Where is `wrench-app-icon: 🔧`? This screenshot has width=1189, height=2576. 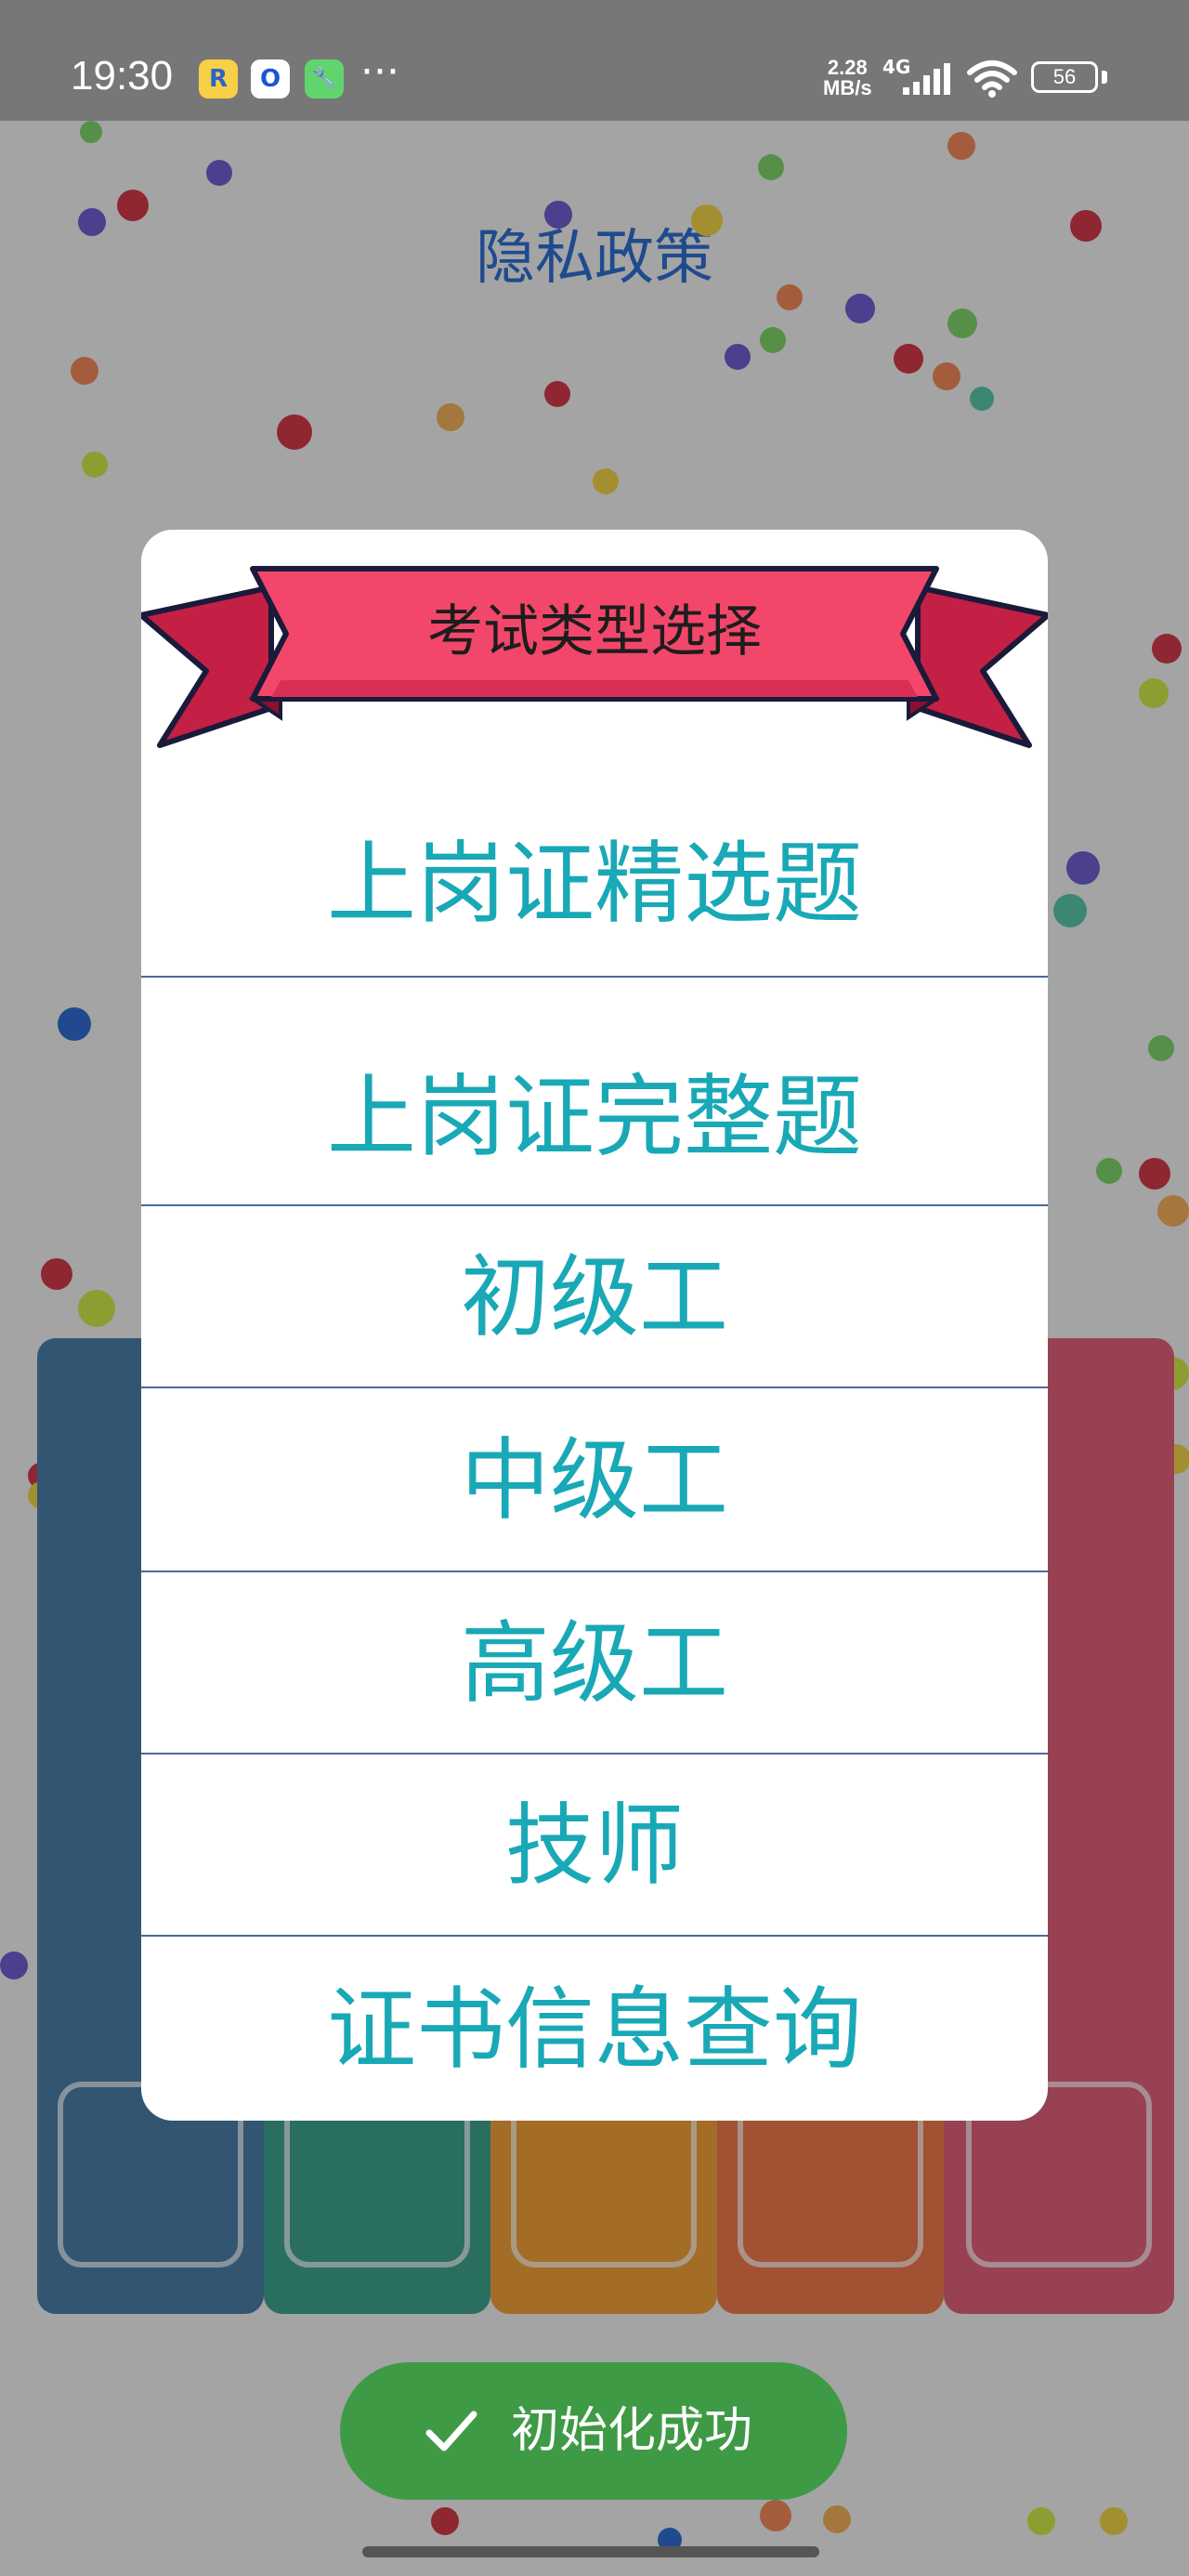
wrench-app-icon: 🔧 is located at coordinates (324, 79).